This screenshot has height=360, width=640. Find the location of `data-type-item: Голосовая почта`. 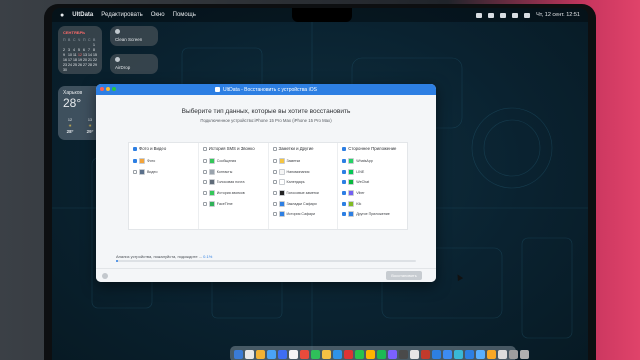

data-type-item: Голосовая почта is located at coordinates (233, 182).